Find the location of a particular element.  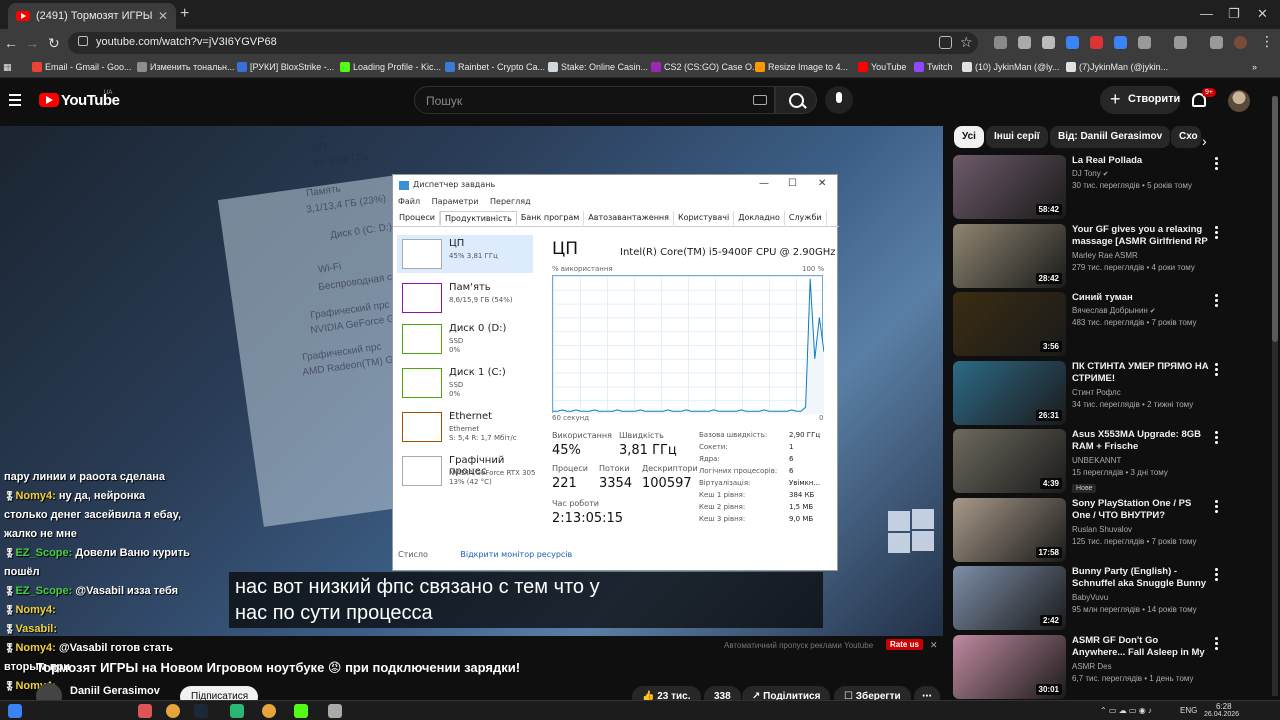

tray-icons: ⌃ ▭ ☁ ▭ ◉ ♪ is located at coordinates (1126, 710).